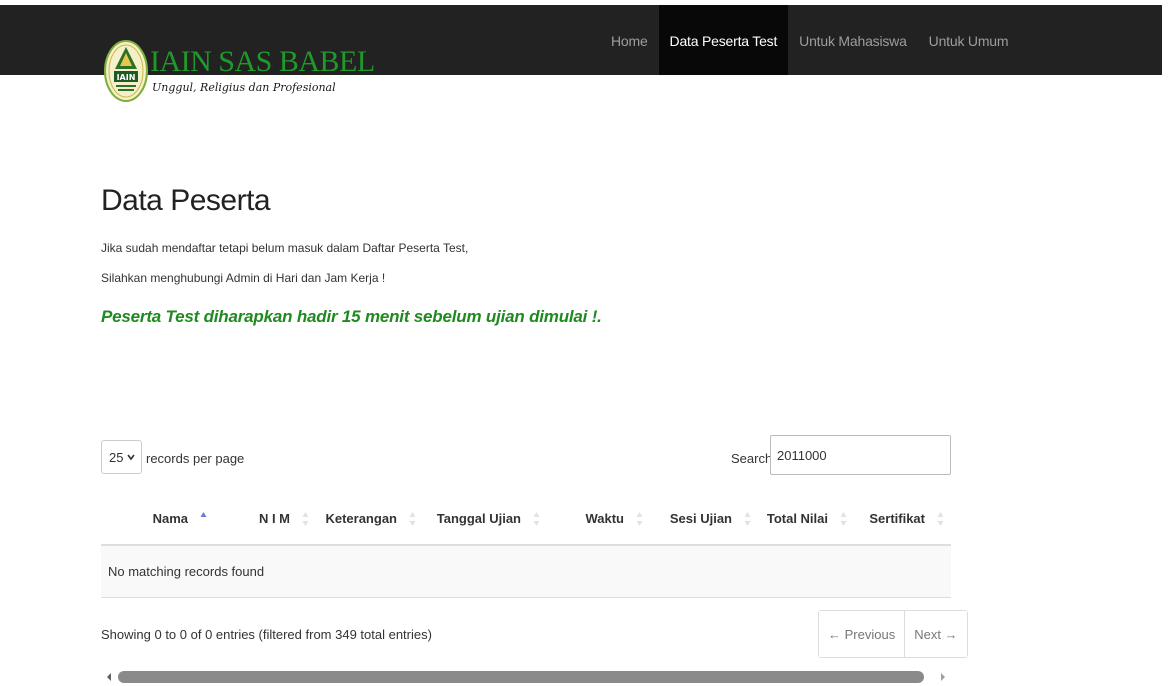  I want to click on column-header-tanggal-ujian: Tanggal Ujian, so click(485, 519).